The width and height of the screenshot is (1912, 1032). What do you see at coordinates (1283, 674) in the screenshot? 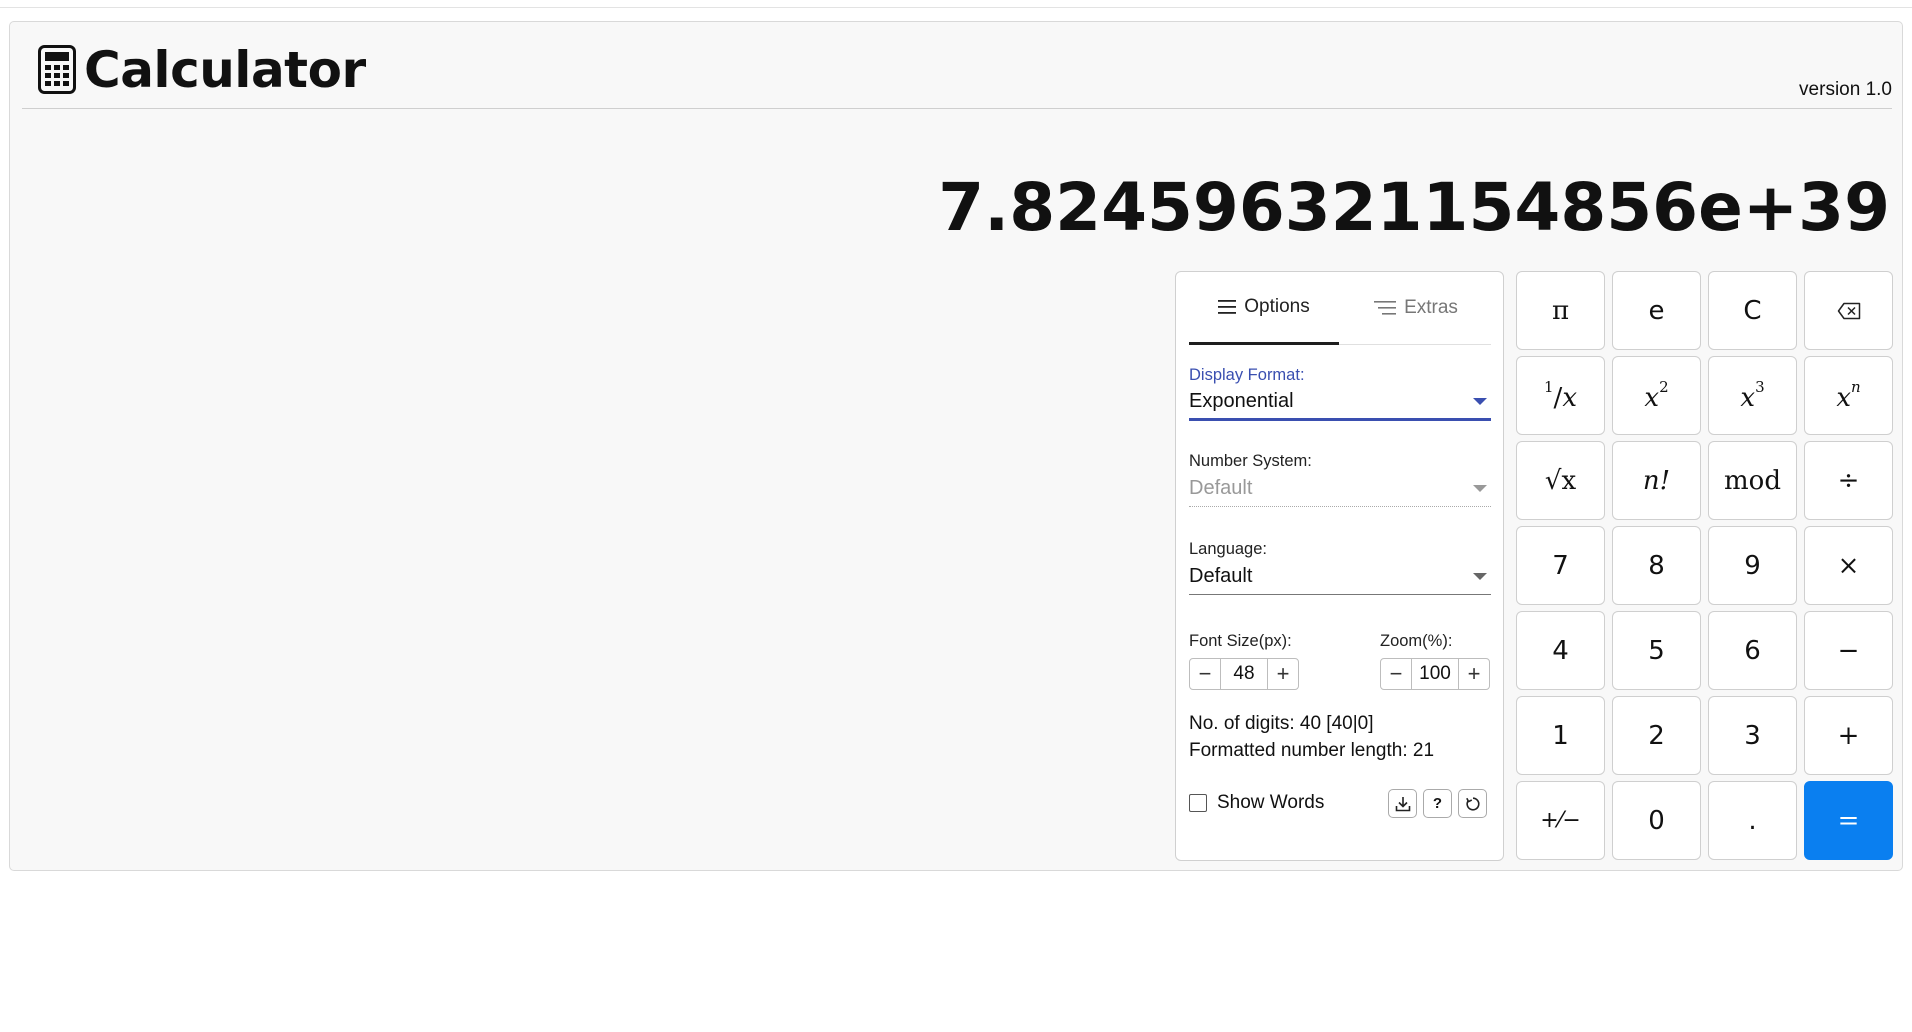
I see `font-size-increase-button: +` at bounding box center [1283, 674].